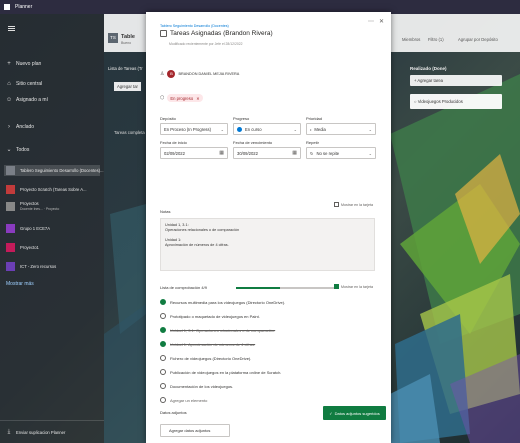 The width and height of the screenshot is (520, 443). Describe the element at coordinates (478, 39) in the screenshot. I see `group-by-button: Agrupar por Depósito` at that location.